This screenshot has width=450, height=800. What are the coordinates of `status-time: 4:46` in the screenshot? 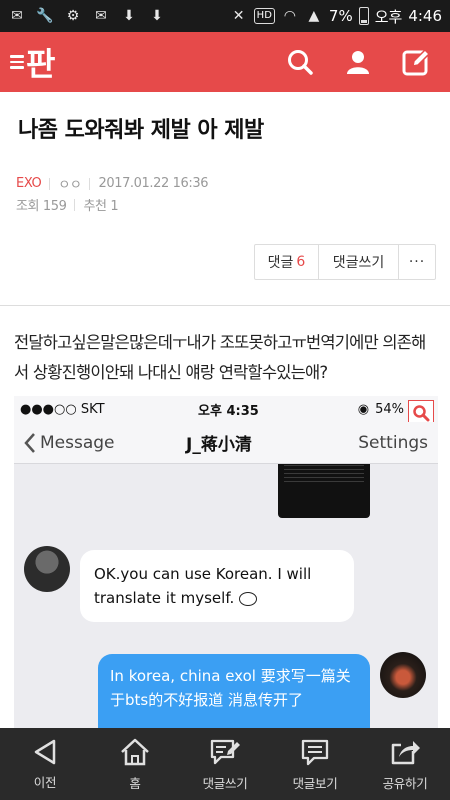 It's located at (425, 16).